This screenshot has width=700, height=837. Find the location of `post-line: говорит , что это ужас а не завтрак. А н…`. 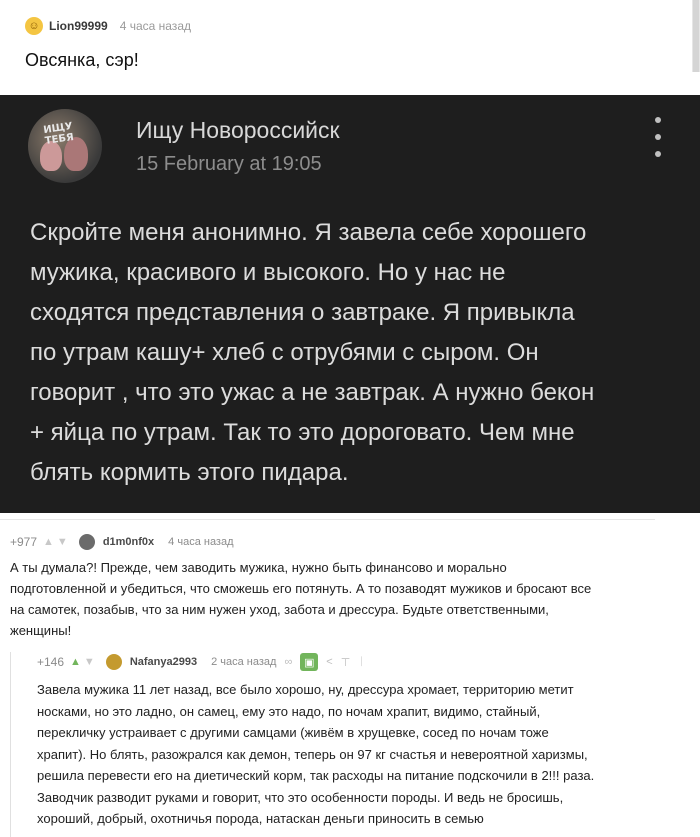

post-line: говорит , что это ужас а не завтрак. А н… is located at coordinates (312, 392).